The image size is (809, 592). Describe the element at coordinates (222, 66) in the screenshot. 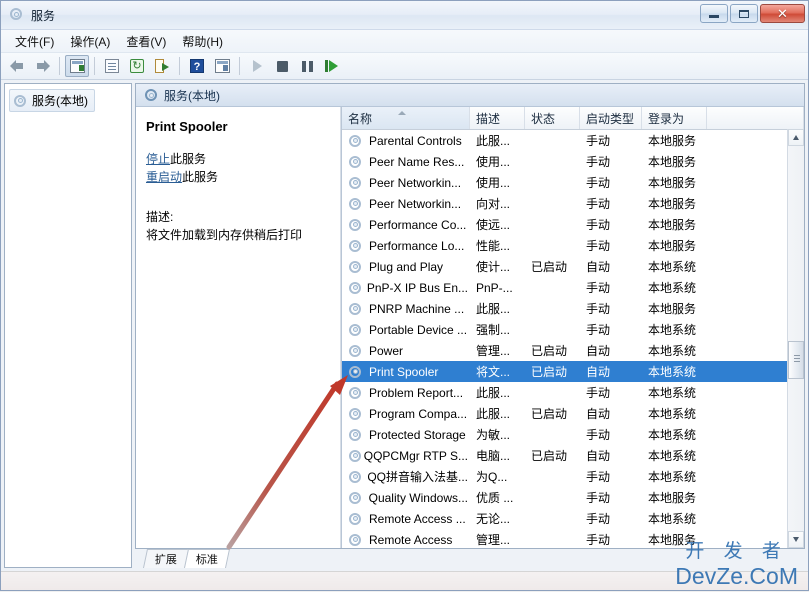

I see `view-list-button` at that location.